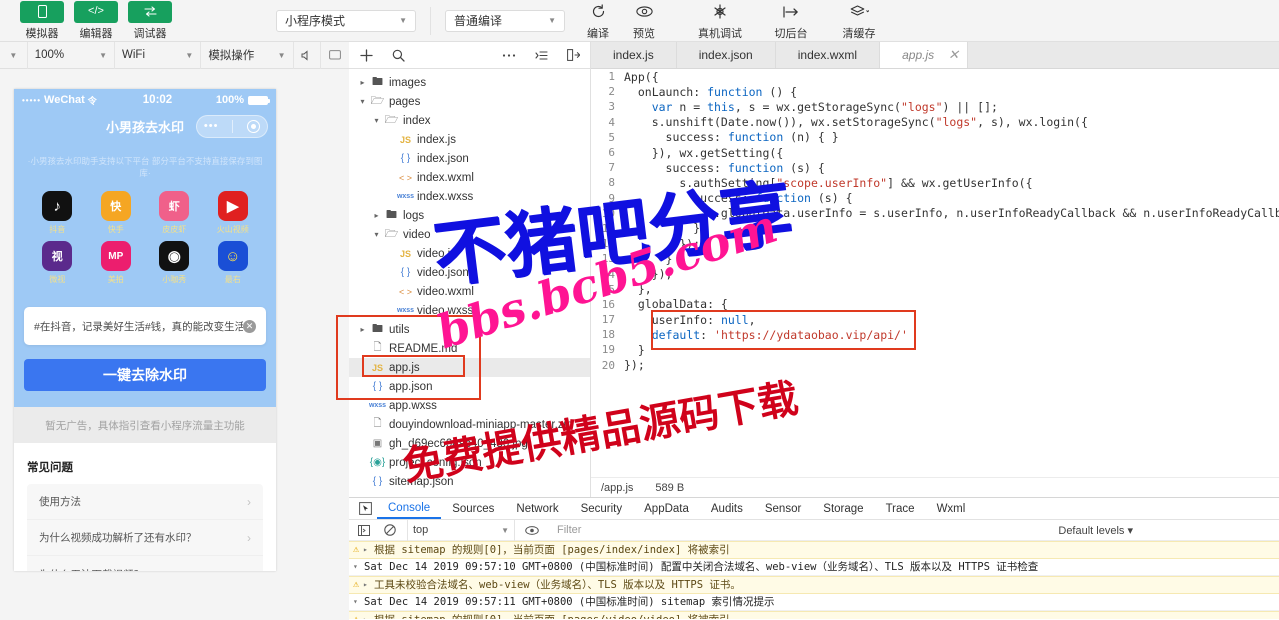 This screenshot has width=1279, height=620. I want to click on code-line: 14 });, so click(935, 273).